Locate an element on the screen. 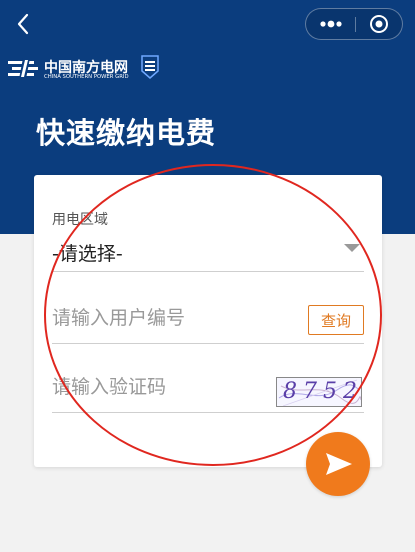 The width and height of the screenshot is (415, 552). target-close-icon is located at coordinates (379, 24).